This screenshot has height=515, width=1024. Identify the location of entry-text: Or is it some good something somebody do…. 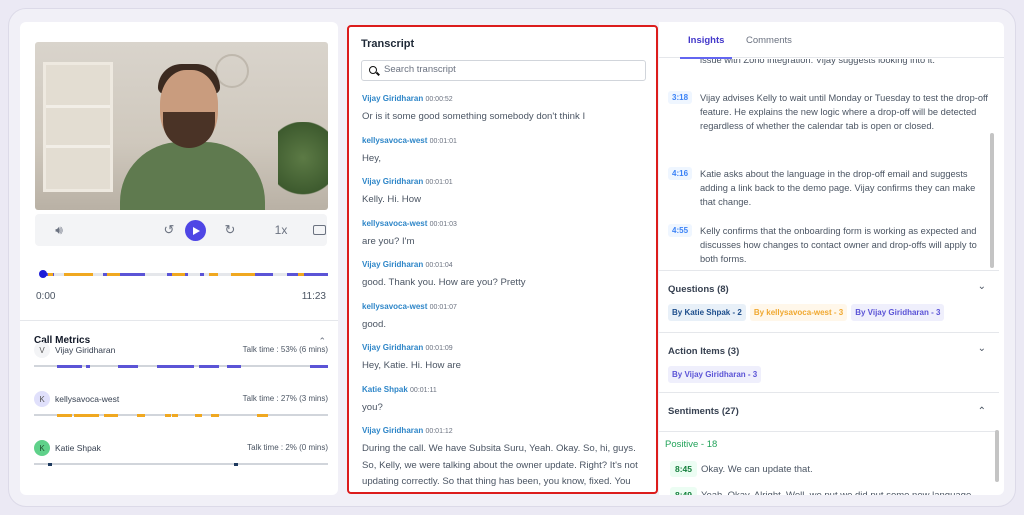
(474, 116).